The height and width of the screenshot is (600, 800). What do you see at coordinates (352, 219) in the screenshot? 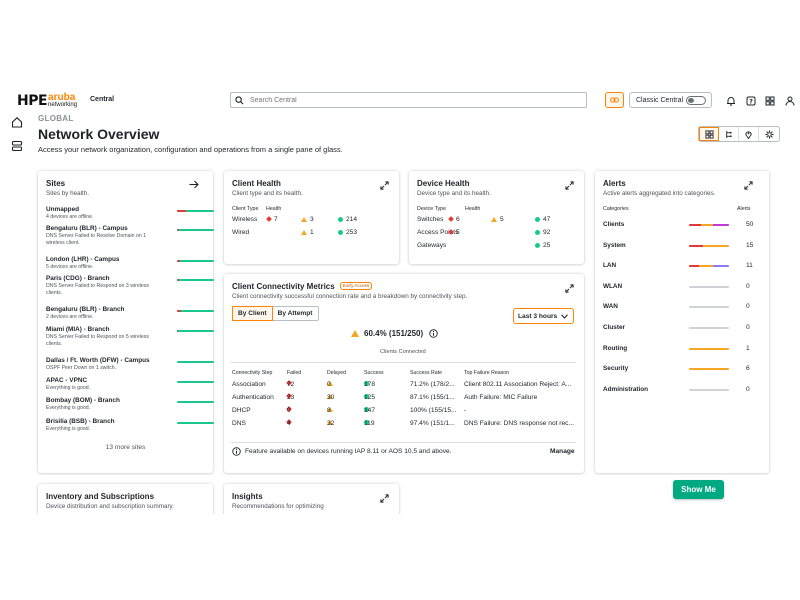
I see `health-count-value: 214` at bounding box center [352, 219].